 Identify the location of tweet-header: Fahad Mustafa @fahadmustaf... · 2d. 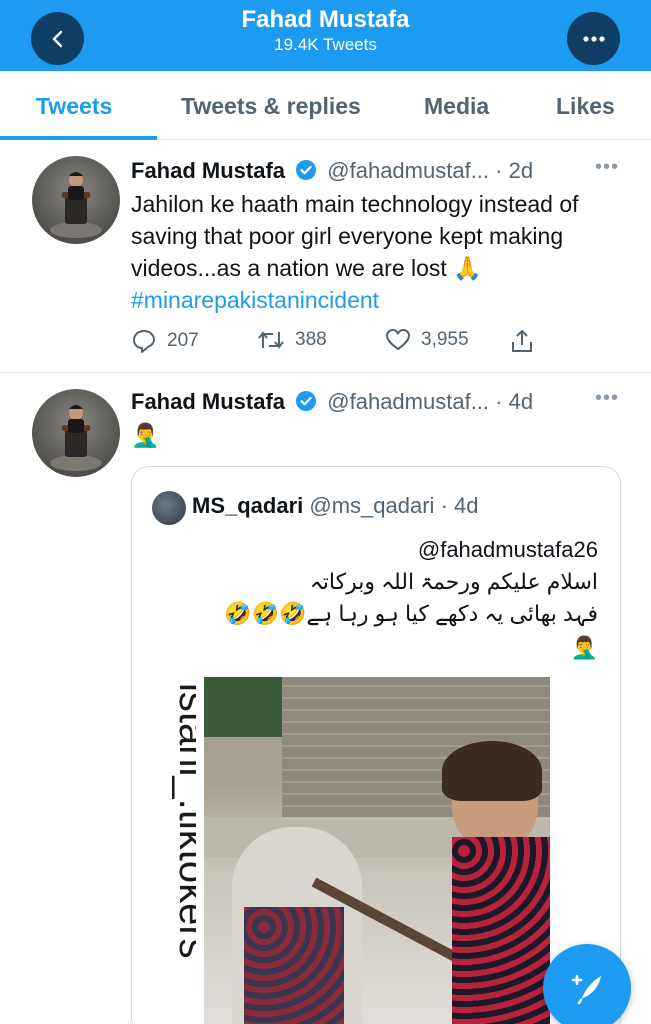
(332, 171).